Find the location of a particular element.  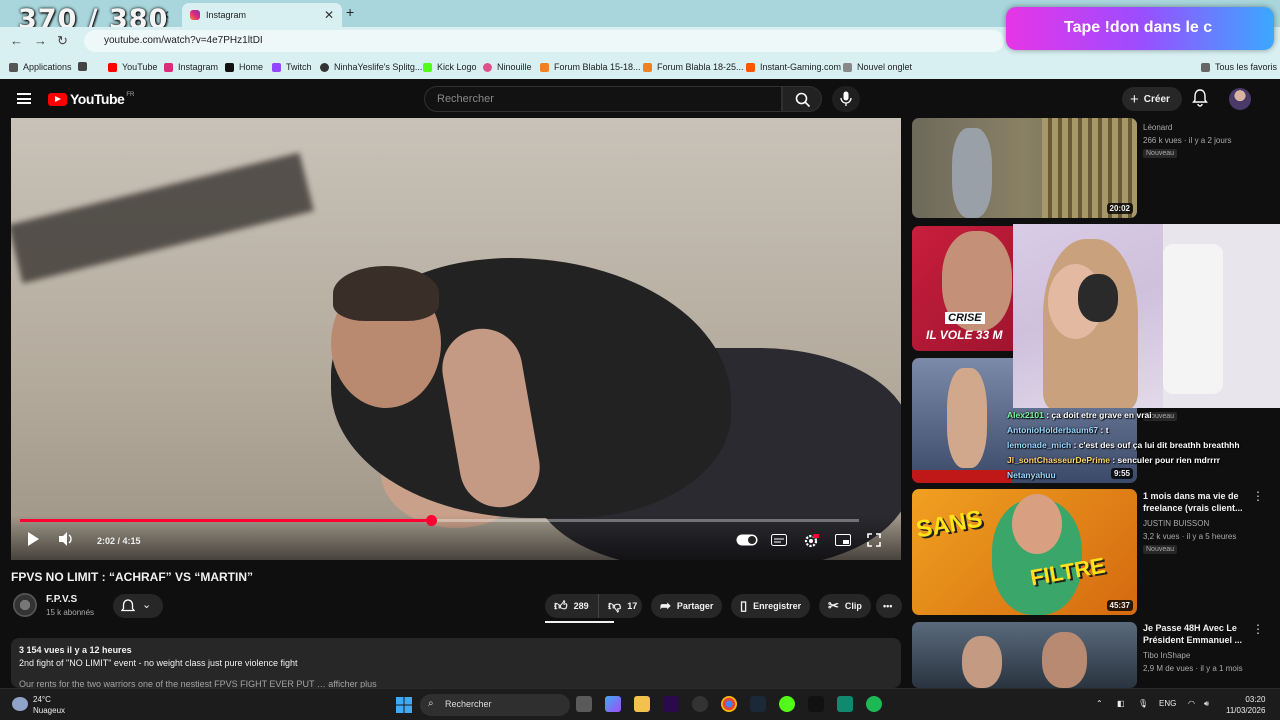

premiere-icon is located at coordinates (671, 704).